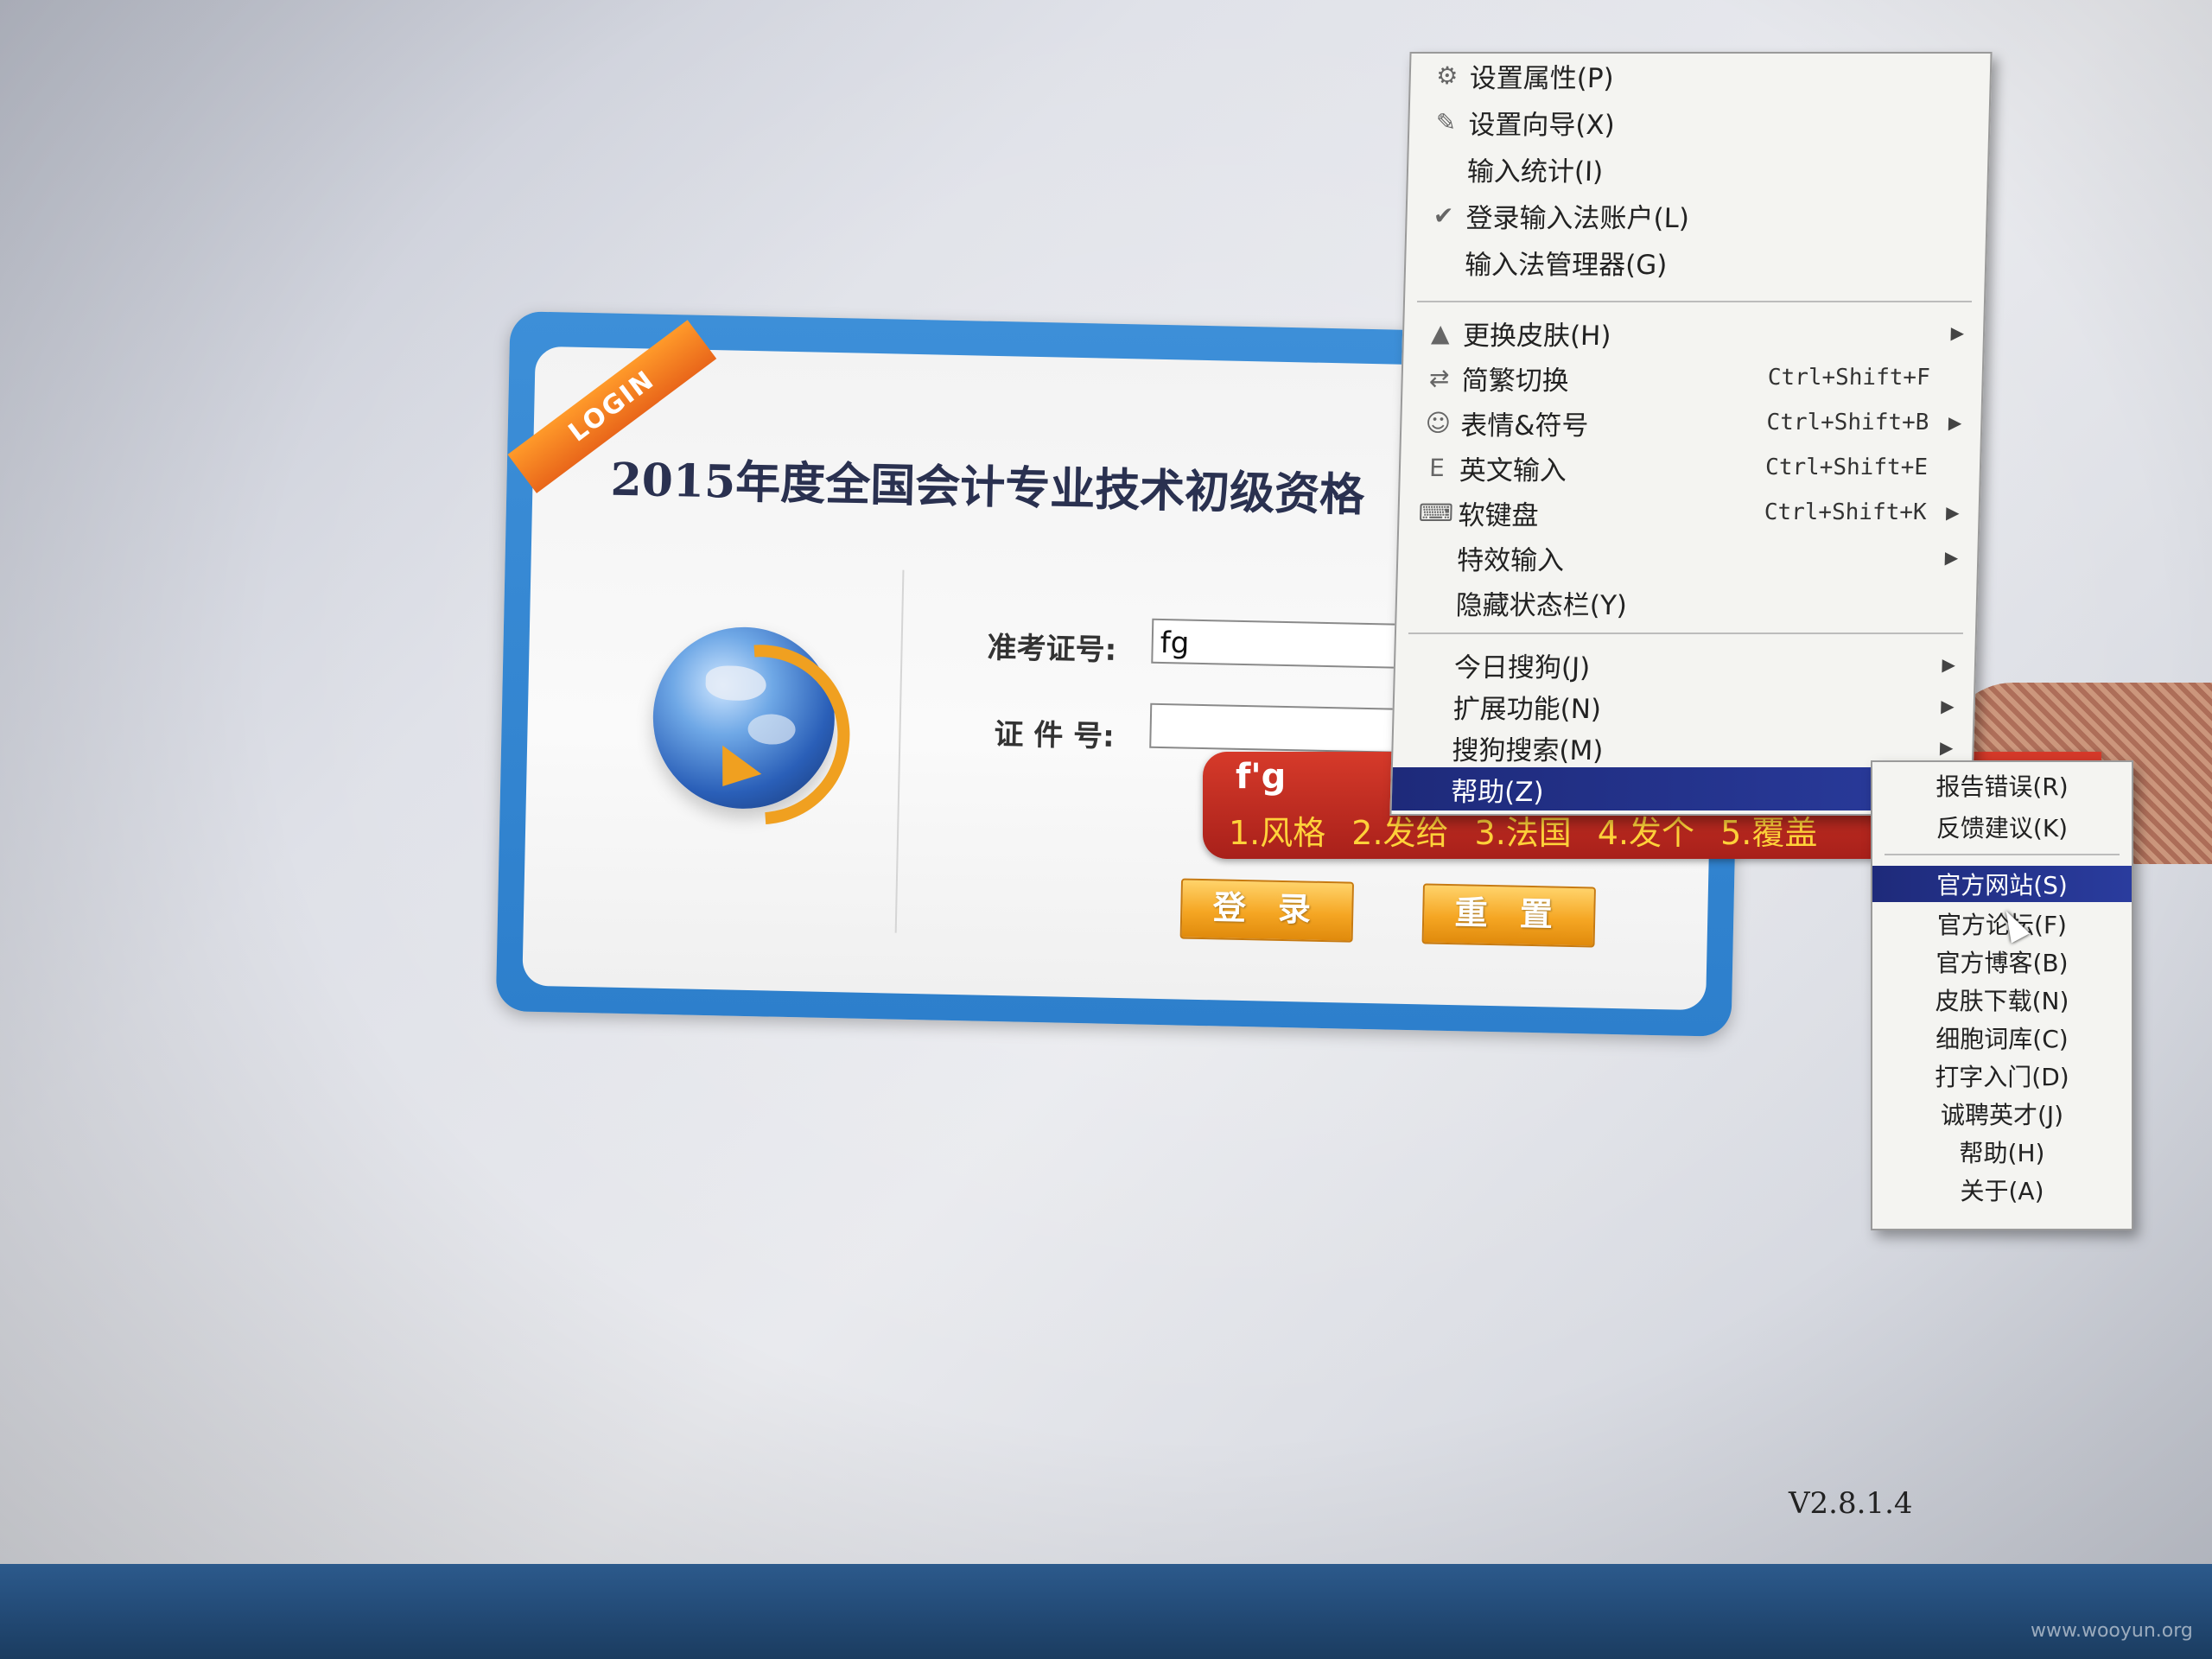 Image resolution: width=2212 pixels, height=1659 pixels. What do you see at coordinates (1690, 467) in the screenshot?
I see `menu-item-english-input: E 英文输入 Ctrl+Shift+E` at bounding box center [1690, 467].